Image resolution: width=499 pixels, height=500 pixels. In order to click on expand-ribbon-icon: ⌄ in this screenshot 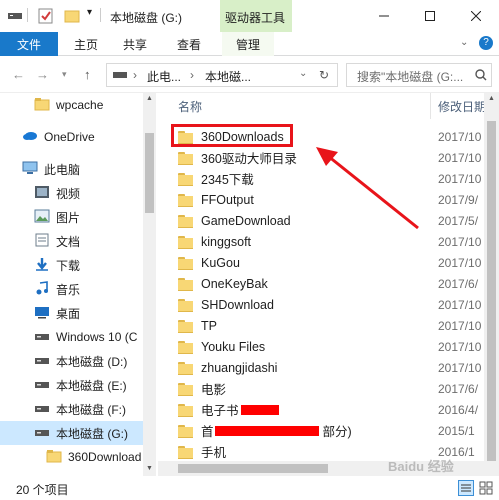, I will do `click(464, 42)`.